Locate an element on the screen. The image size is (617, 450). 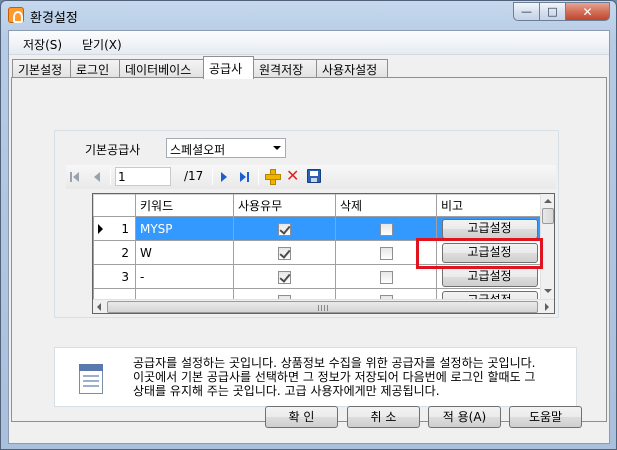
ok-button: 확 인 is located at coordinates (301, 417).